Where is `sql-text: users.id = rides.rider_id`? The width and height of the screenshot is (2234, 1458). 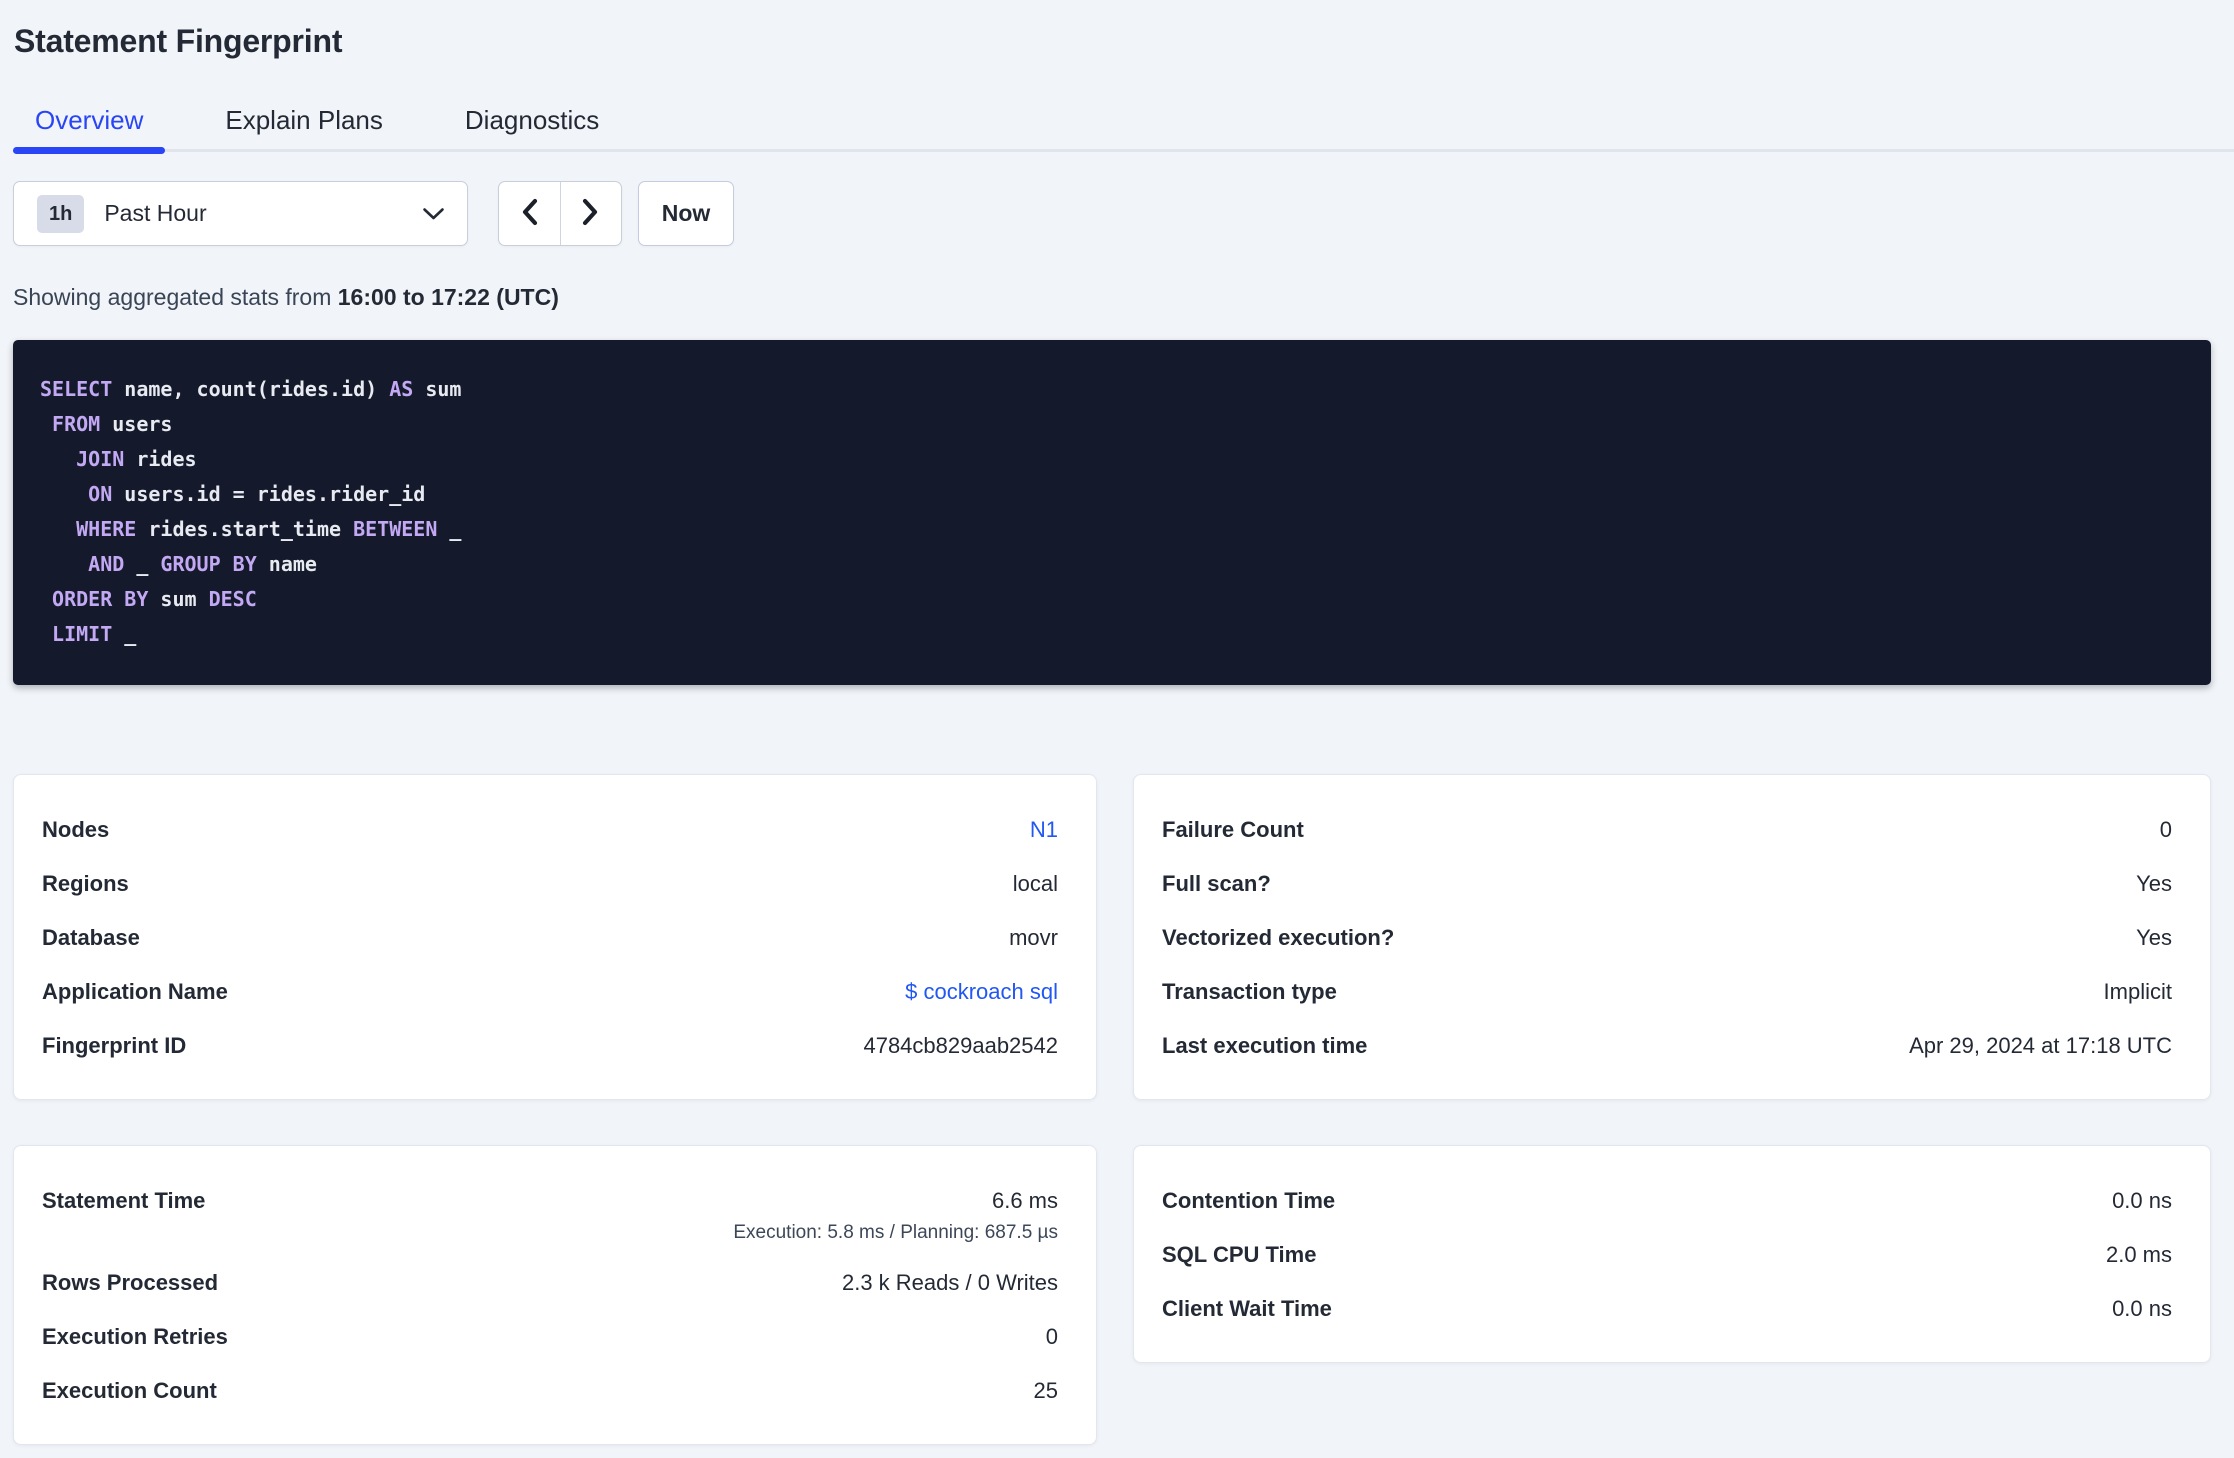 sql-text: users.id = rides.rider_id is located at coordinates (269, 494).